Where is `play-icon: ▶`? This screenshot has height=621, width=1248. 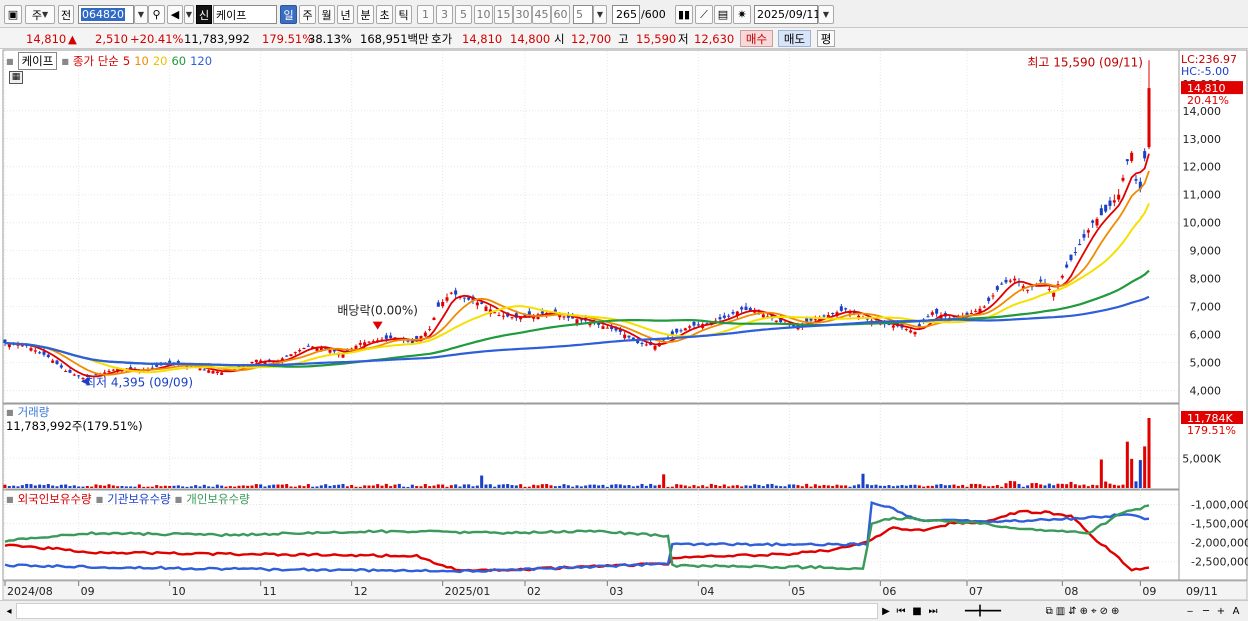 play-icon: ▶ is located at coordinates (886, 611).